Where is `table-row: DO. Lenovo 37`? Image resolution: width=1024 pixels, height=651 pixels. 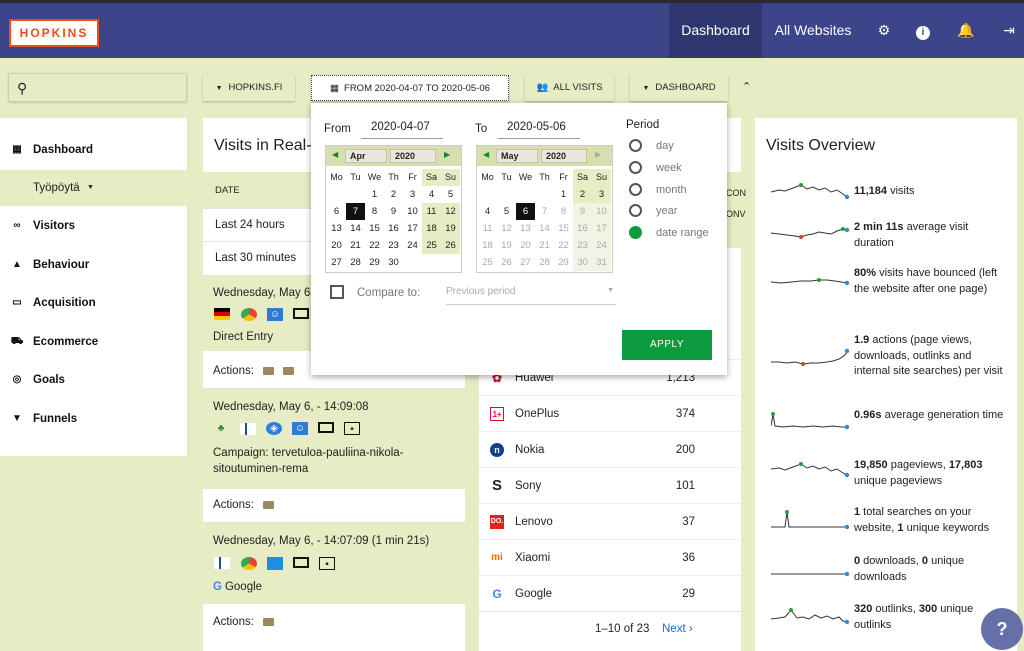 table-row: DO. Lenovo 37 is located at coordinates (610, 521).